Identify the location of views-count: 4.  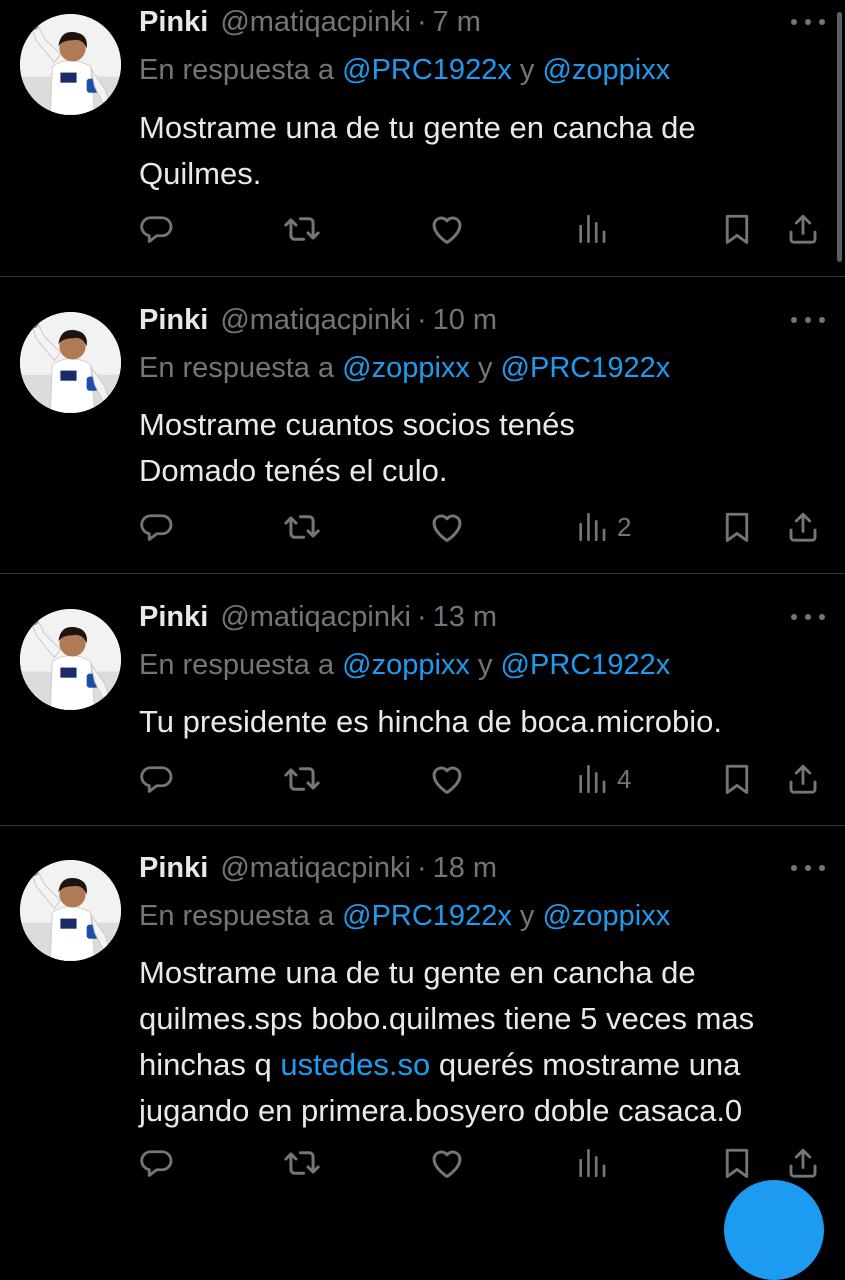
(624, 778).